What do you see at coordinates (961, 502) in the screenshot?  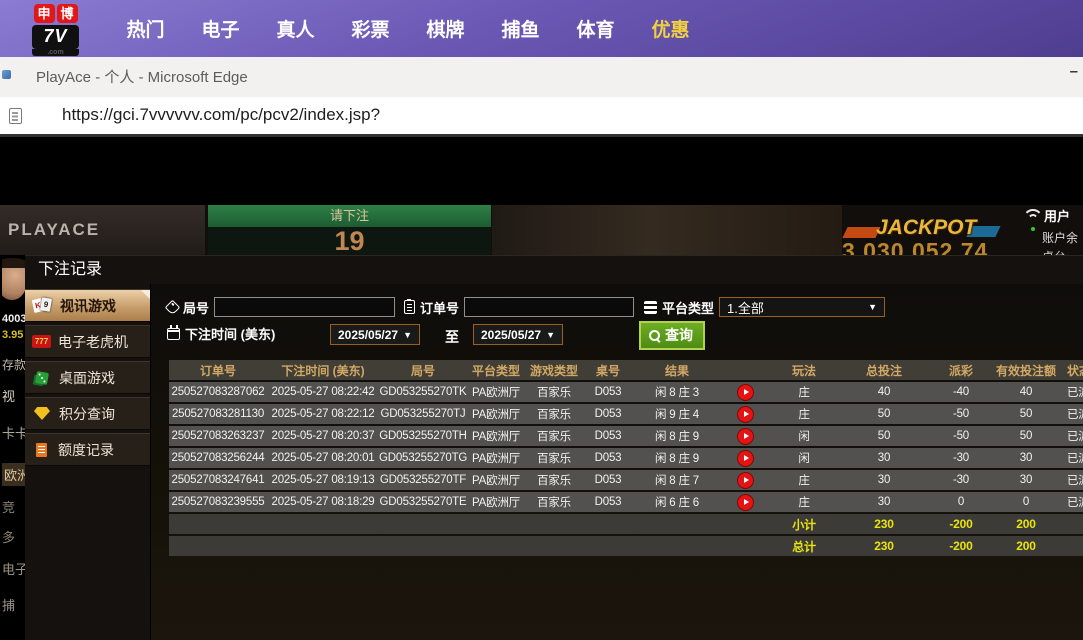 I see `cell-payout: 0` at bounding box center [961, 502].